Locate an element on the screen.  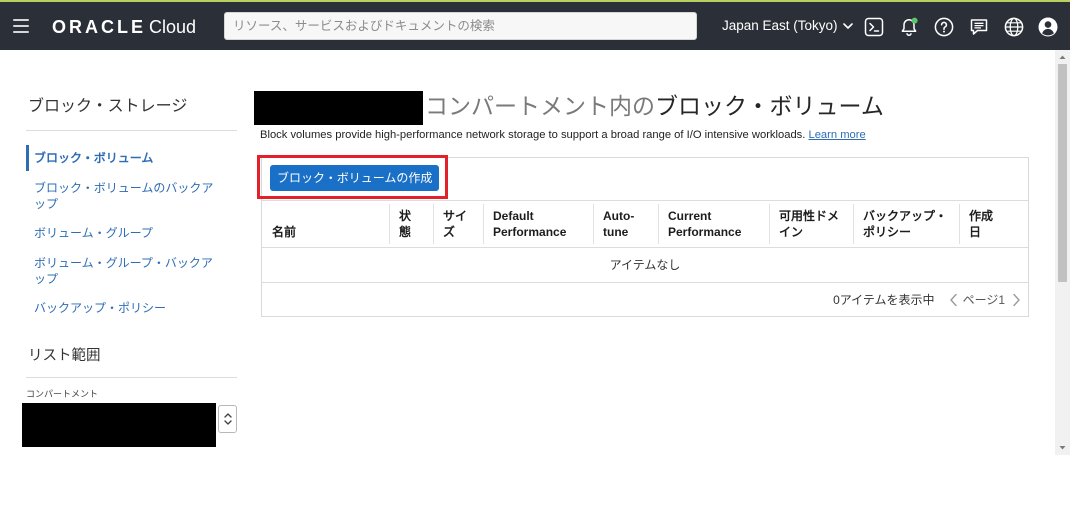
page-title: コンパートメント内のブロック・ボリューム is located at coordinates (654, 106).